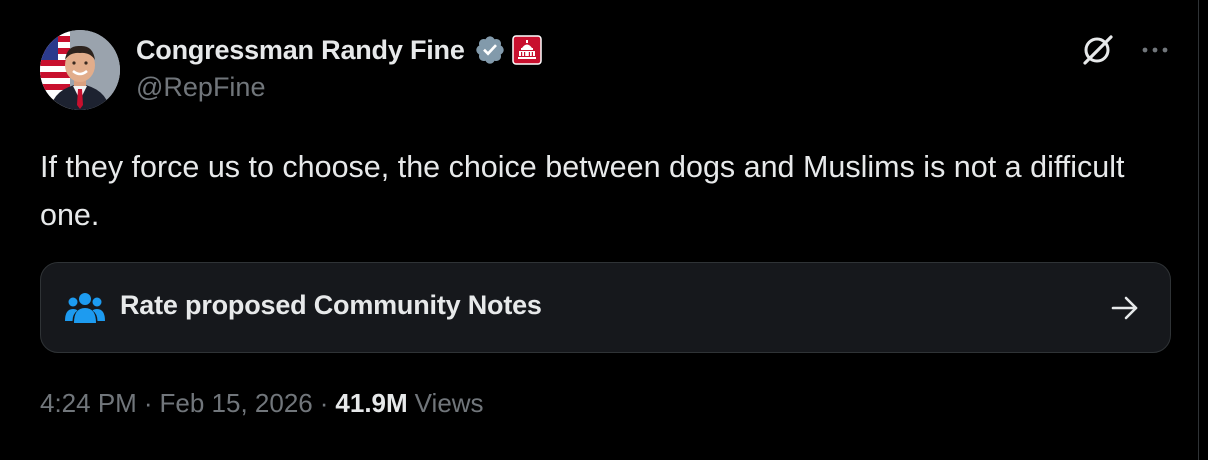  I want to click on more-options-icon, so click(1155, 50).